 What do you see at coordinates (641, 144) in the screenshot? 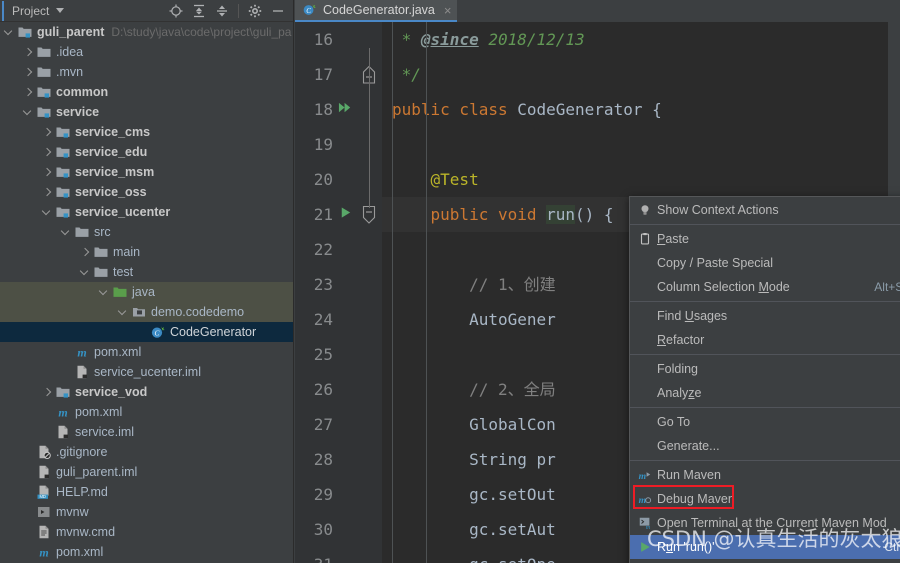
I see `code-line` at bounding box center [641, 144].